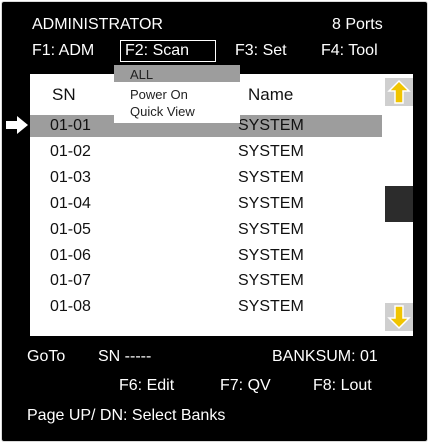 Image resolution: width=429 pixels, height=443 pixels. Describe the element at coordinates (70, 151) in the screenshot. I see `port-sn: 01-02` at that location.